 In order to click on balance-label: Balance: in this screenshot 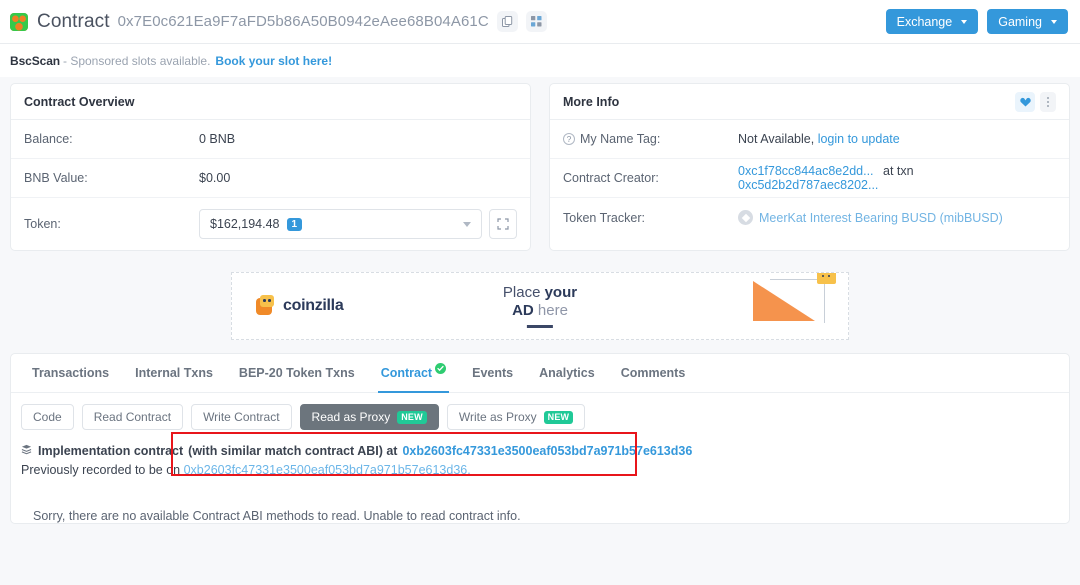, I will do `click(48, 139)`.